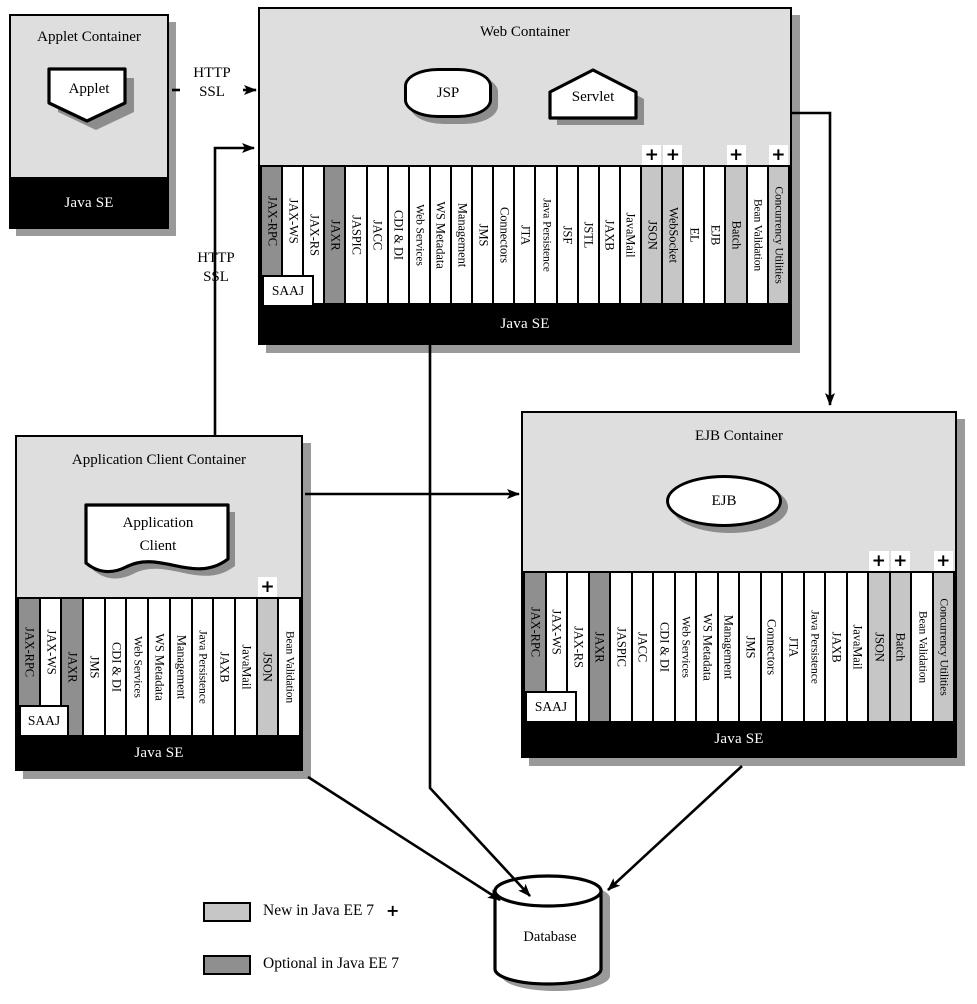  I want to click on api-column-label: JTA, so click(793, 647).